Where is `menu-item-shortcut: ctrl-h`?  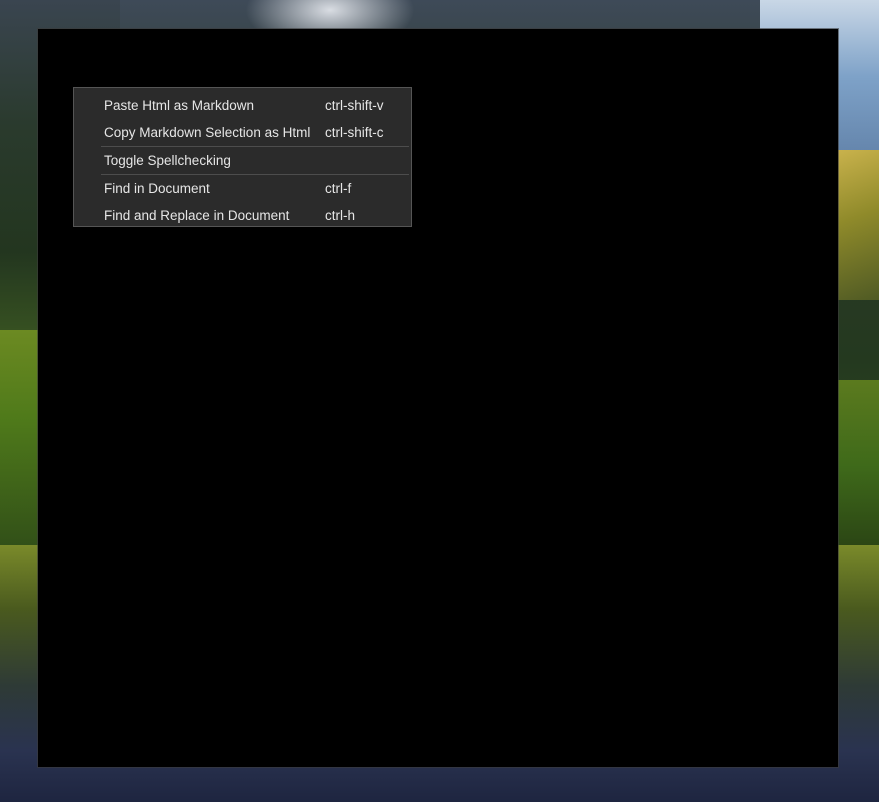 menu-item-shortcut: ctrl-h is located at coordinates (340, 215).